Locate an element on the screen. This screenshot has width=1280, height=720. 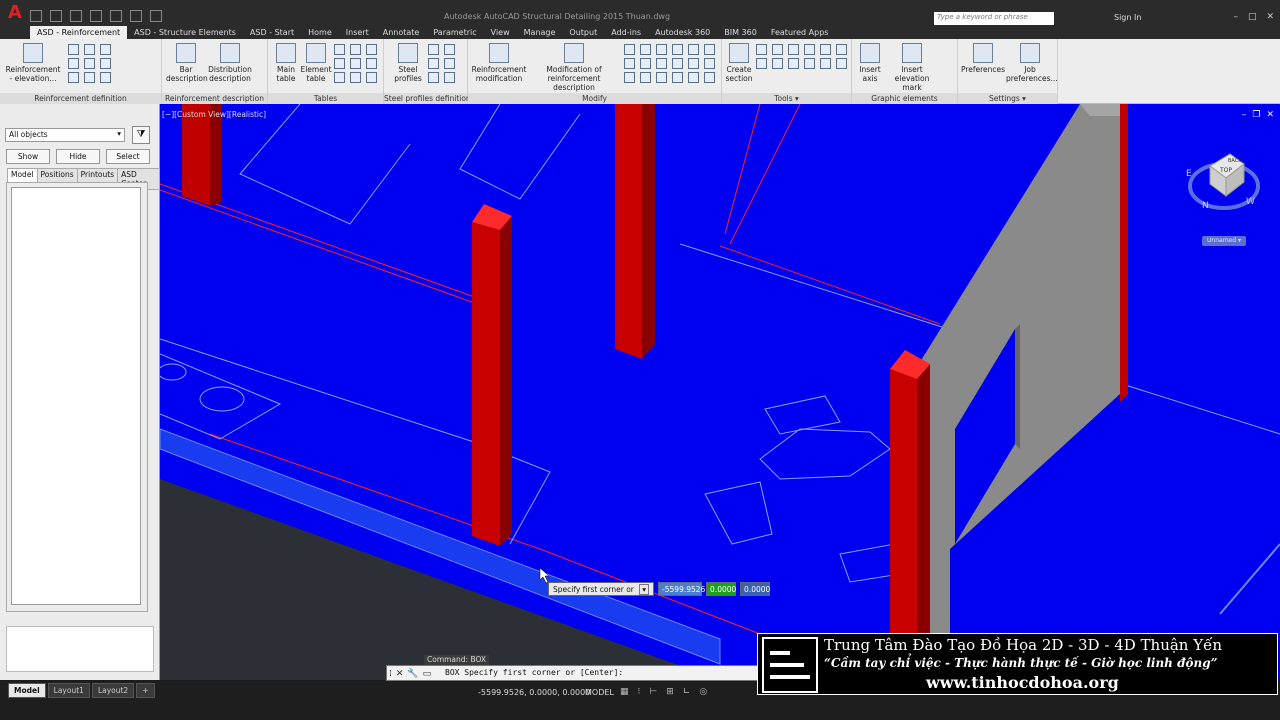
preferences-button: Preferences is located at coordinates (983, 58).